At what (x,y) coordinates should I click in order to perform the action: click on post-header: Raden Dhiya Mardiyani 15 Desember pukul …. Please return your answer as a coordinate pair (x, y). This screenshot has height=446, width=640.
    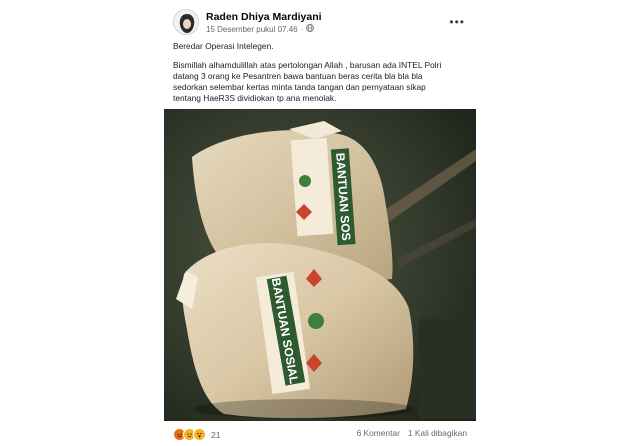
    Looking at the image, I should click on (320, 23).